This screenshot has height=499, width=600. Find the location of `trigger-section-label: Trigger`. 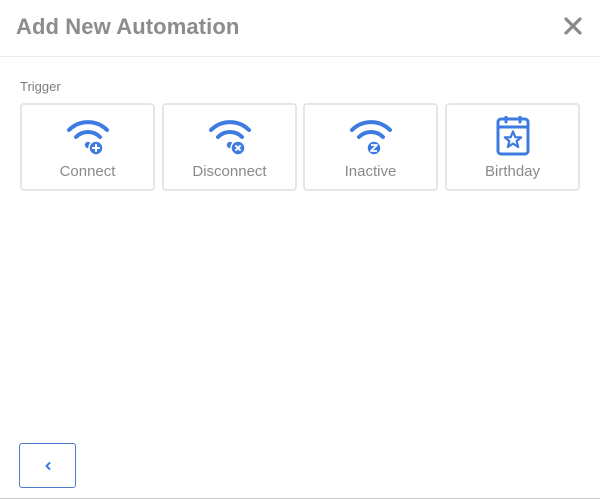

trigger-section-label: Trigger is located at coordinates (40, 86).